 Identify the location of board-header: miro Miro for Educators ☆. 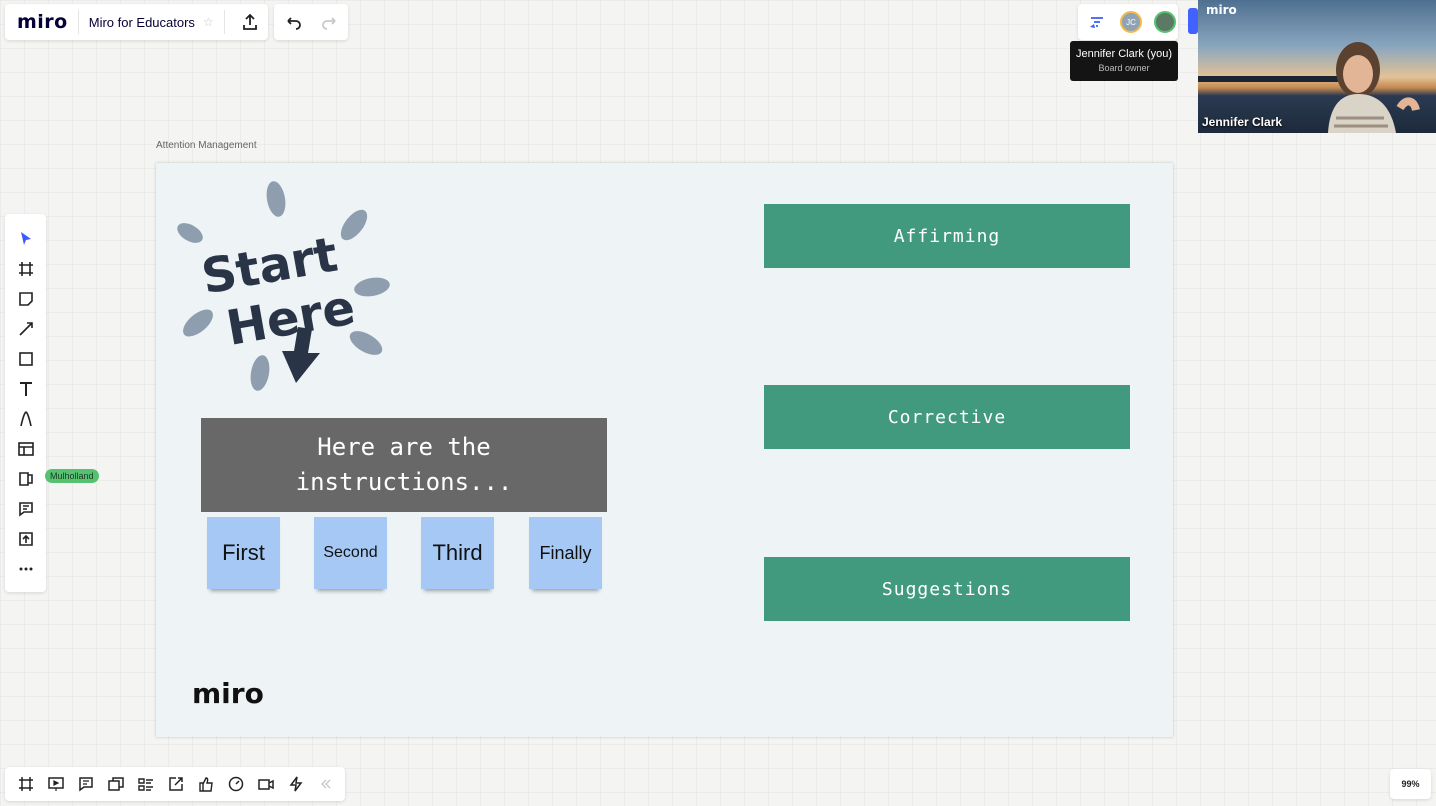
(136, 22).